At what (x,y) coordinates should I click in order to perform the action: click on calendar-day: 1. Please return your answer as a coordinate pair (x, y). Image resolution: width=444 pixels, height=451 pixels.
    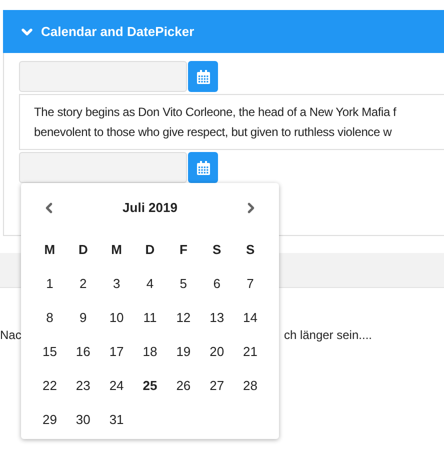
    Looking at the image, I should click on (49, 283).